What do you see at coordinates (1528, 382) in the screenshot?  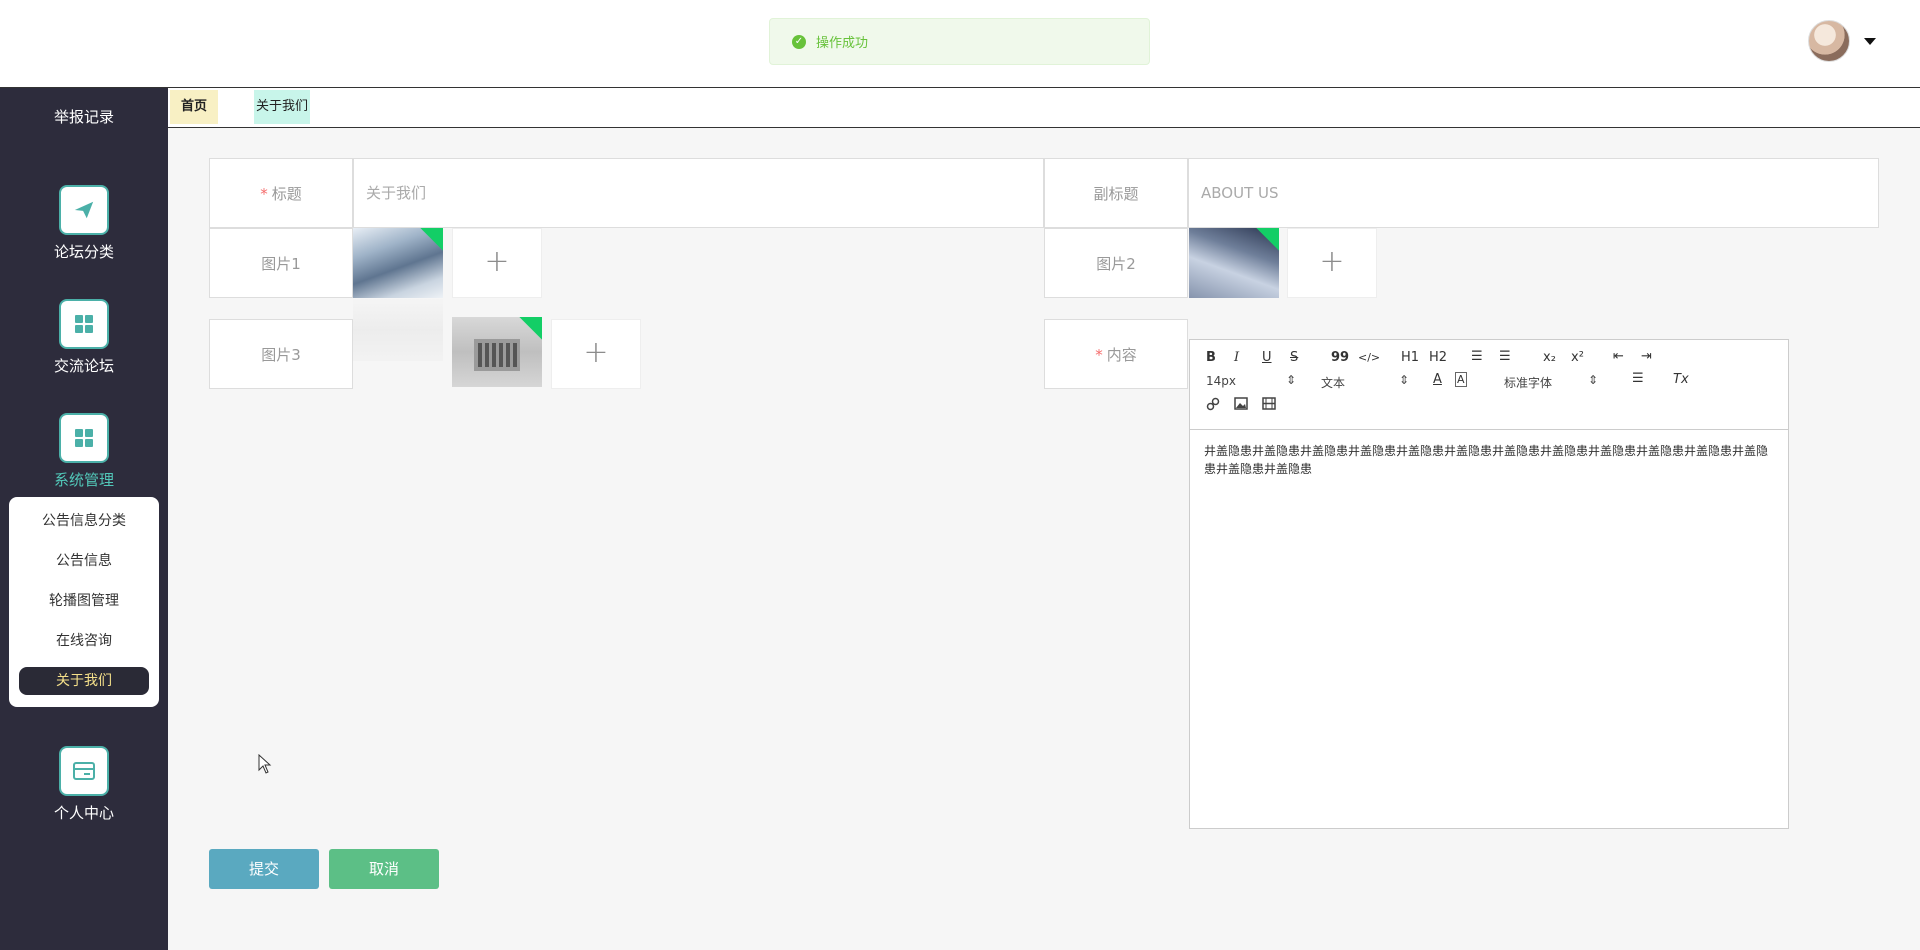 I see `font-family-select: 标准字体` at bounding box center [1528, 382].